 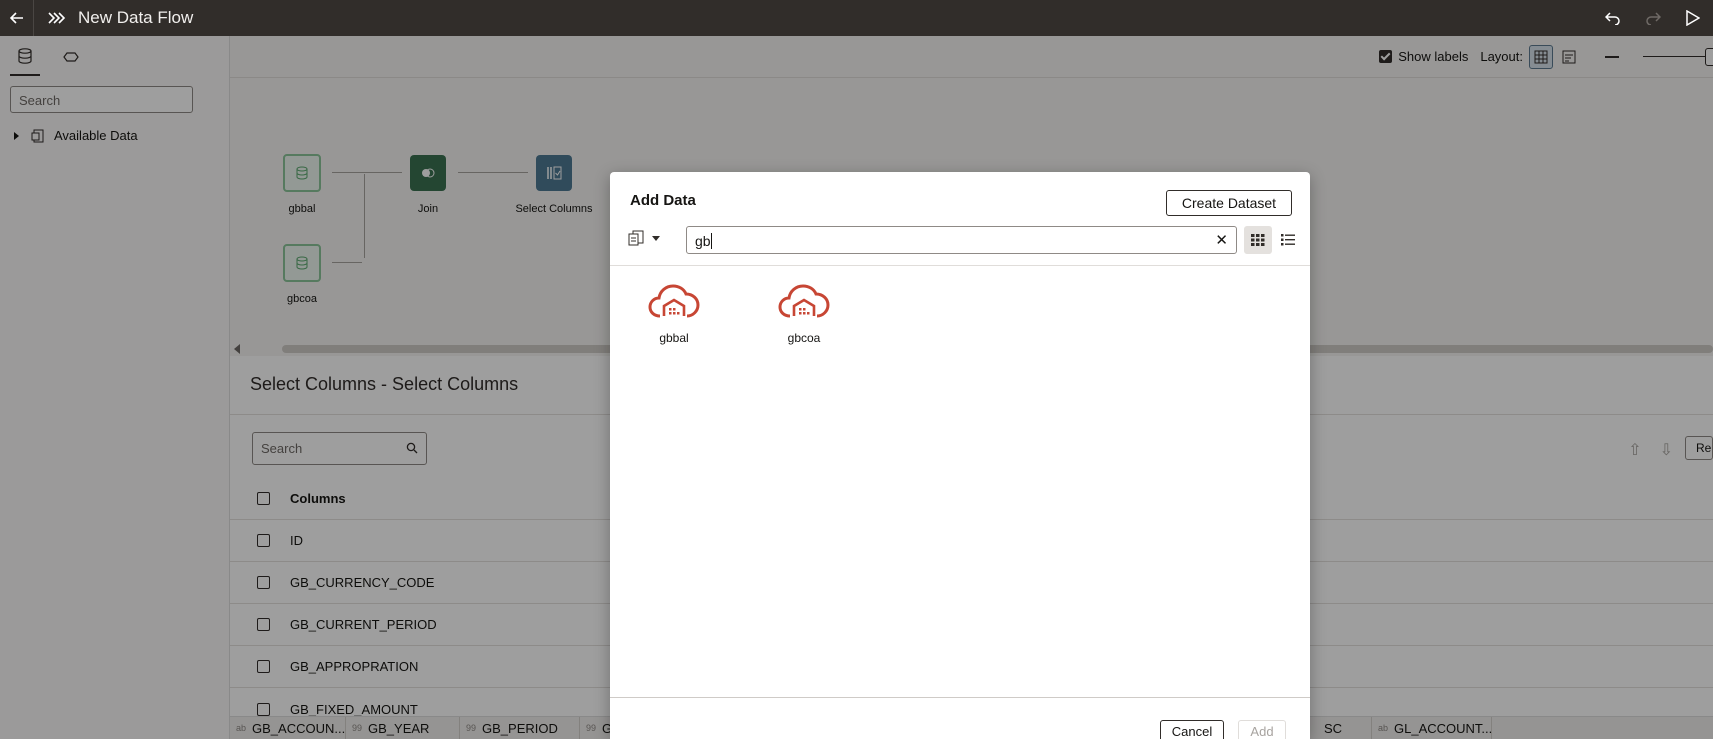 What do you see at coordinates (1221, 240) in the screenshot?
I see `clear-search-icon: ✕` at bounding box center [1221, 240].